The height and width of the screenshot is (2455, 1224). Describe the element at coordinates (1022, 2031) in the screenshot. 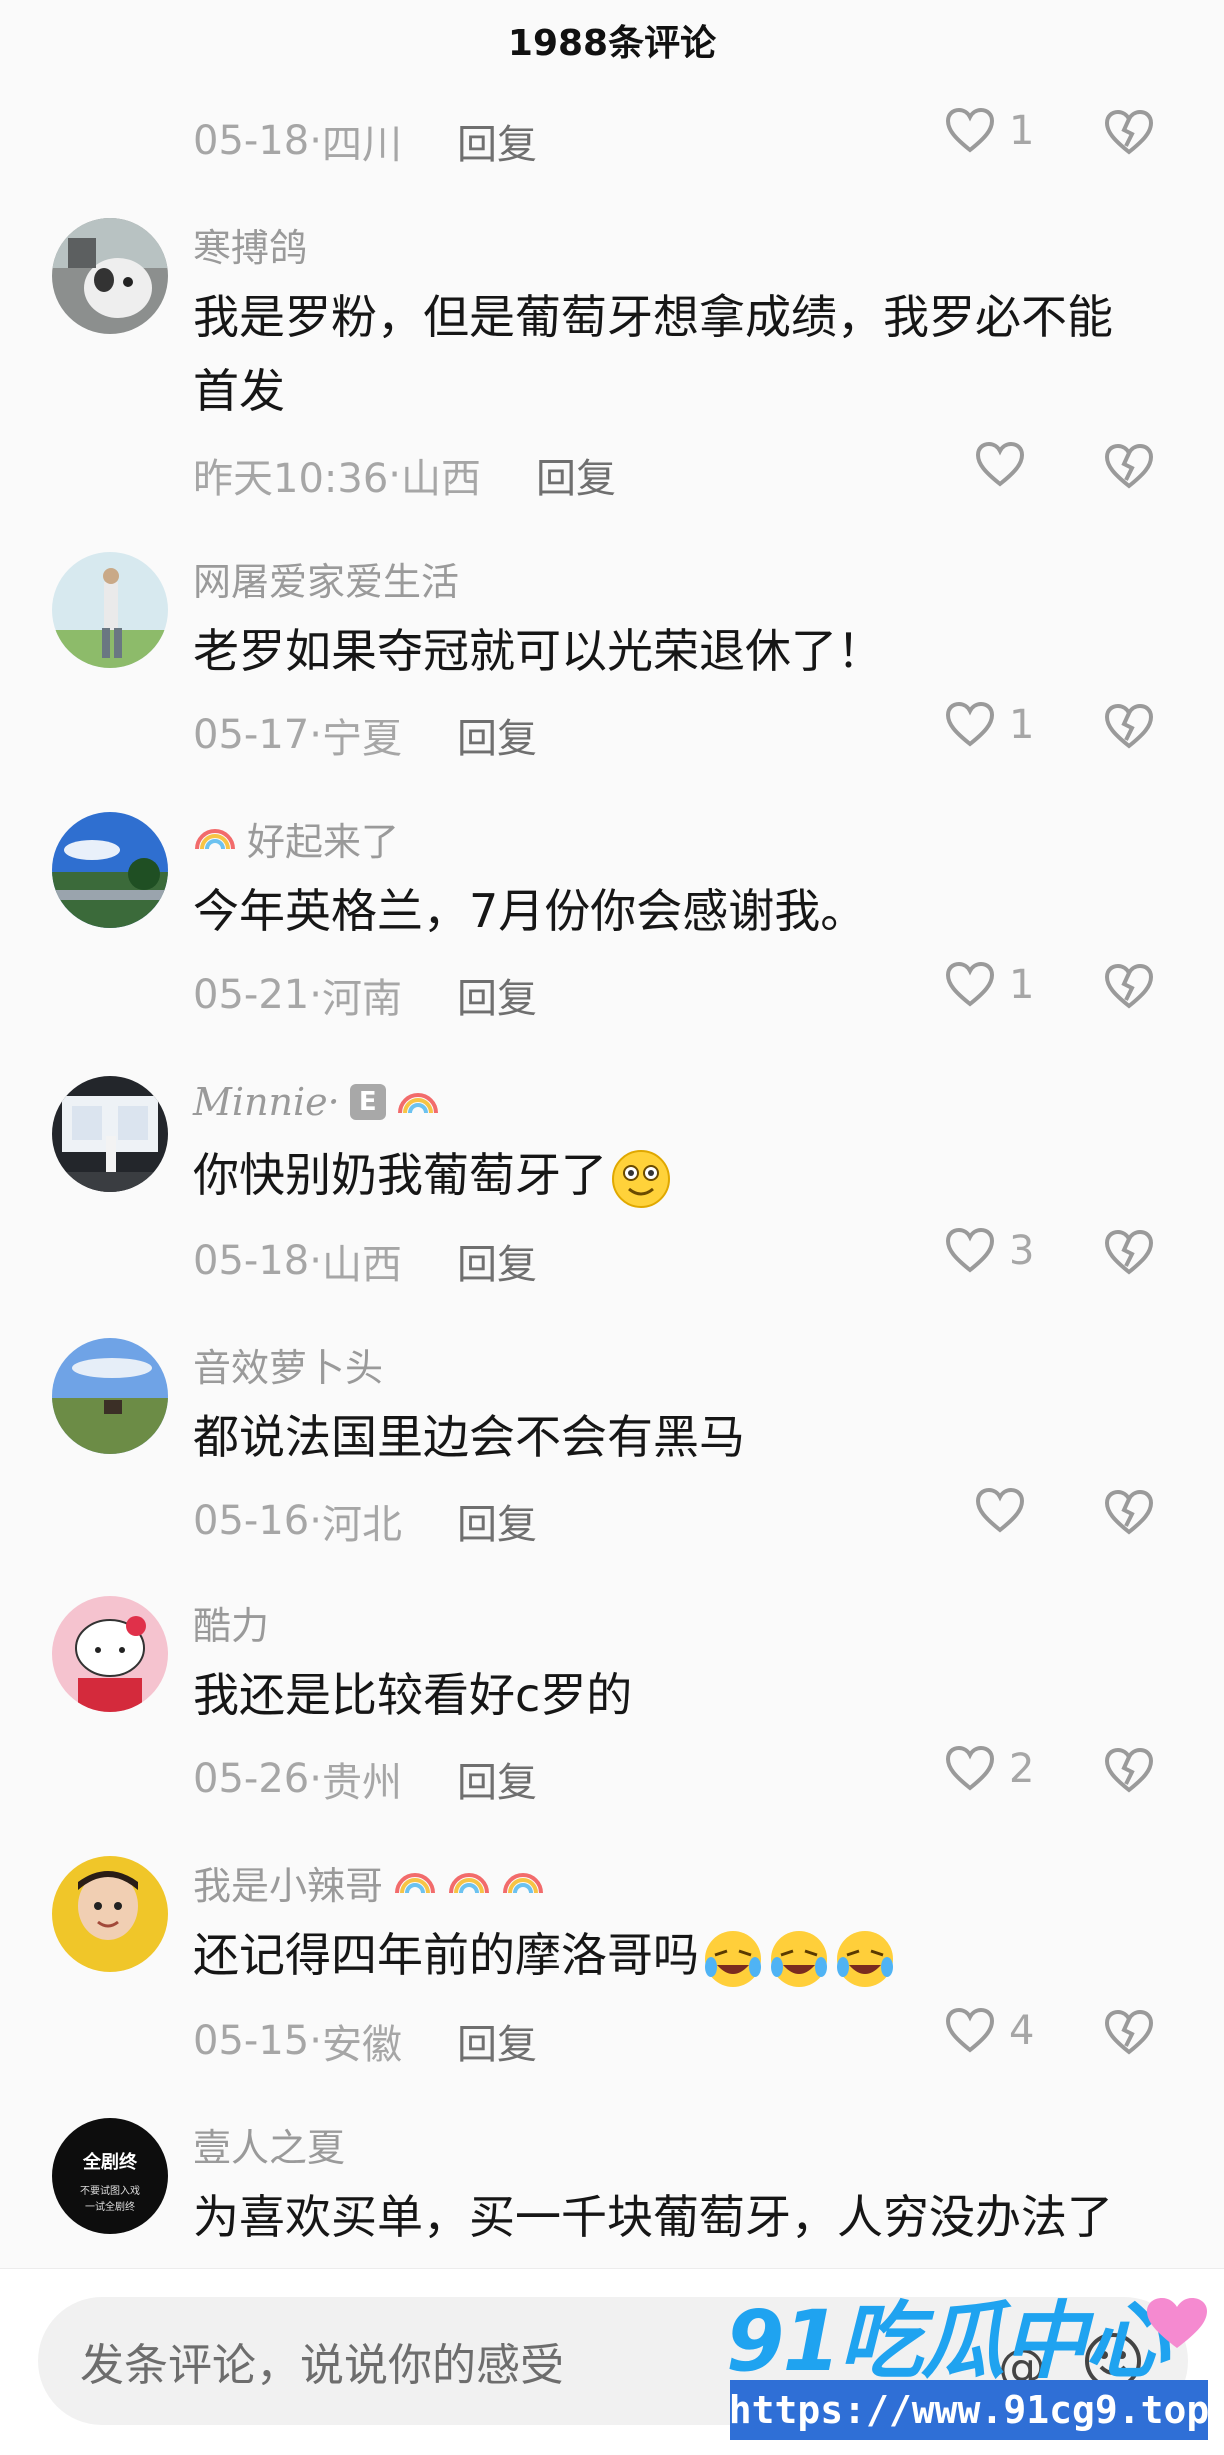

I see `like-count: 4` at that location.